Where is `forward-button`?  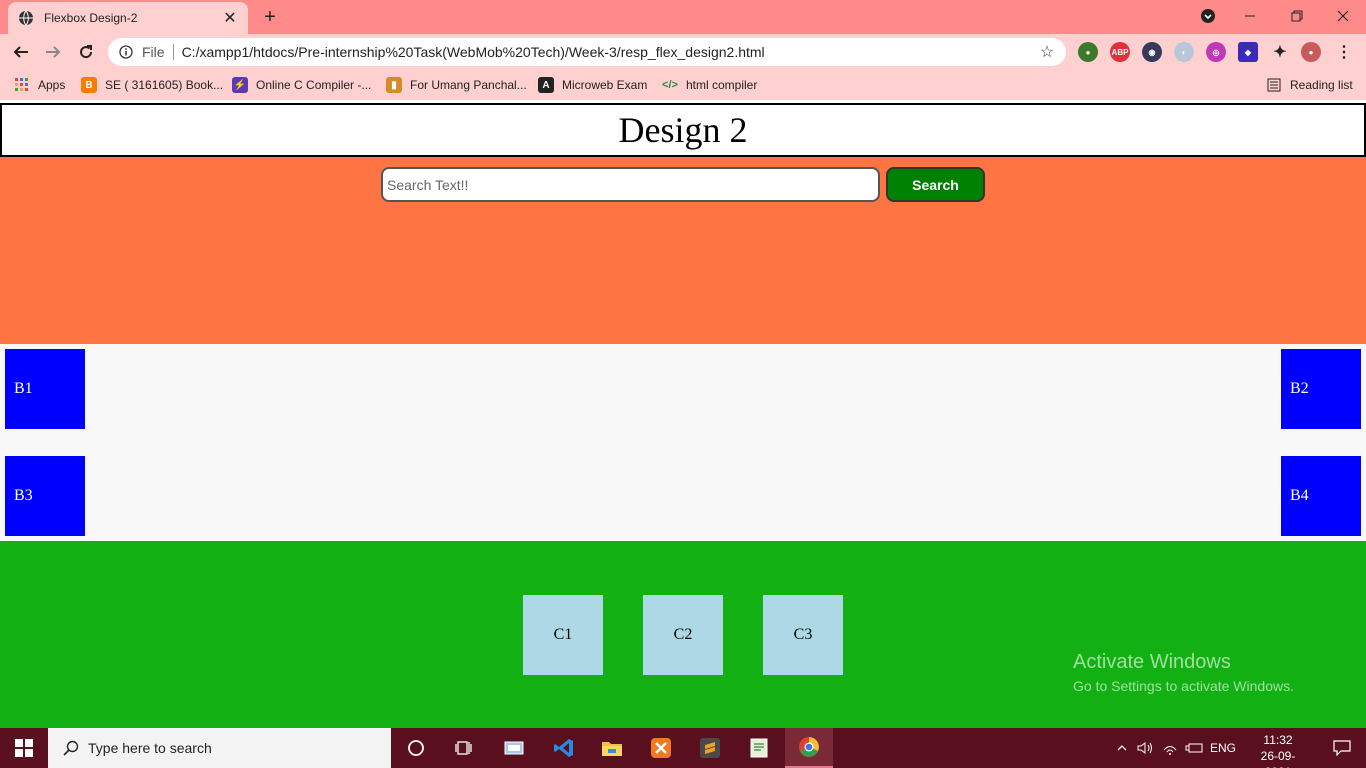 forward-button is located at coordinates (53, 52).